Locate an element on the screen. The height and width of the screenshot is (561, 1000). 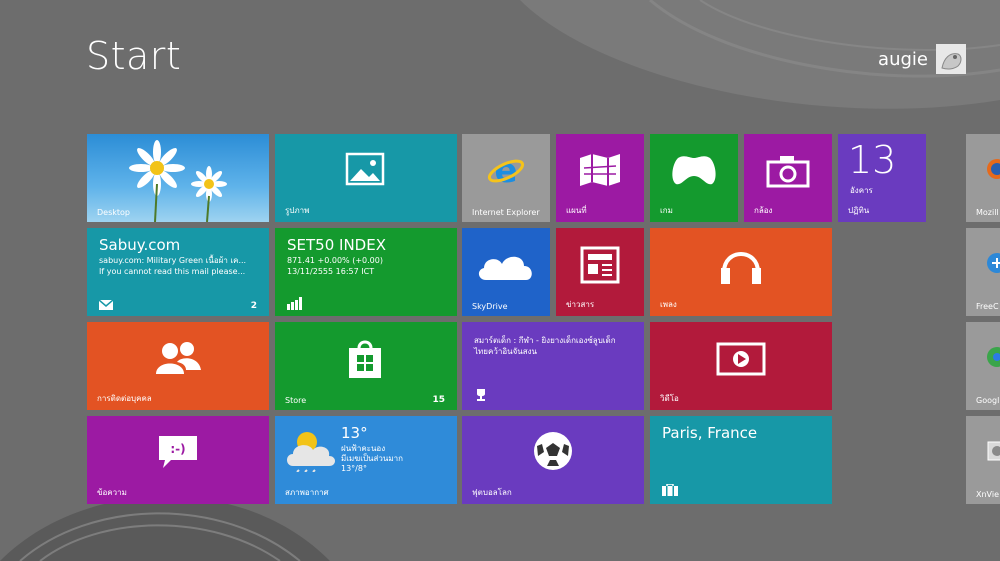
tile-label: FreeC is located at coordinates (987, 306).